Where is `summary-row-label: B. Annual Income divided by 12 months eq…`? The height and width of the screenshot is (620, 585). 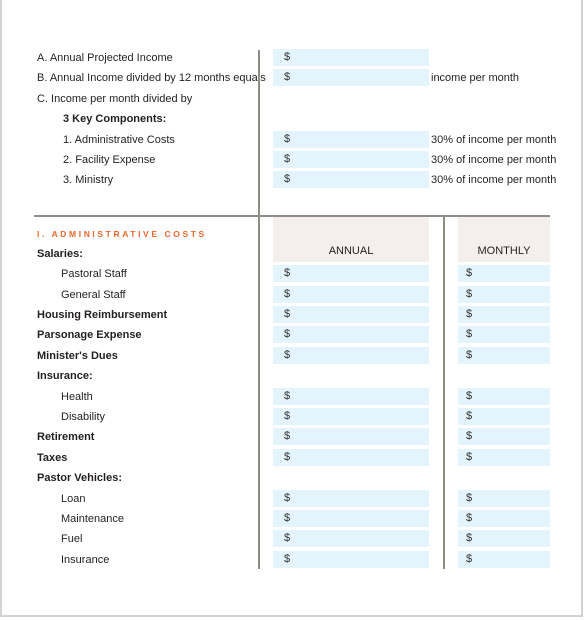
summary-row-label: B. Annual Income divided by 12 months eq… is located at coordinates (151, 78).